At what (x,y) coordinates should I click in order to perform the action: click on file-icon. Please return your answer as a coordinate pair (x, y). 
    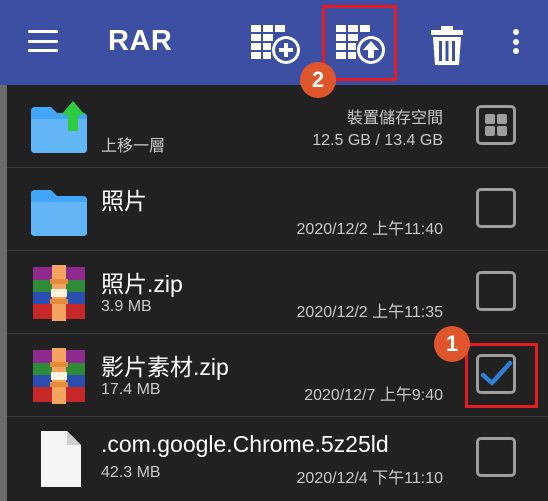
    Looking at the image, I should click on (59, 459).